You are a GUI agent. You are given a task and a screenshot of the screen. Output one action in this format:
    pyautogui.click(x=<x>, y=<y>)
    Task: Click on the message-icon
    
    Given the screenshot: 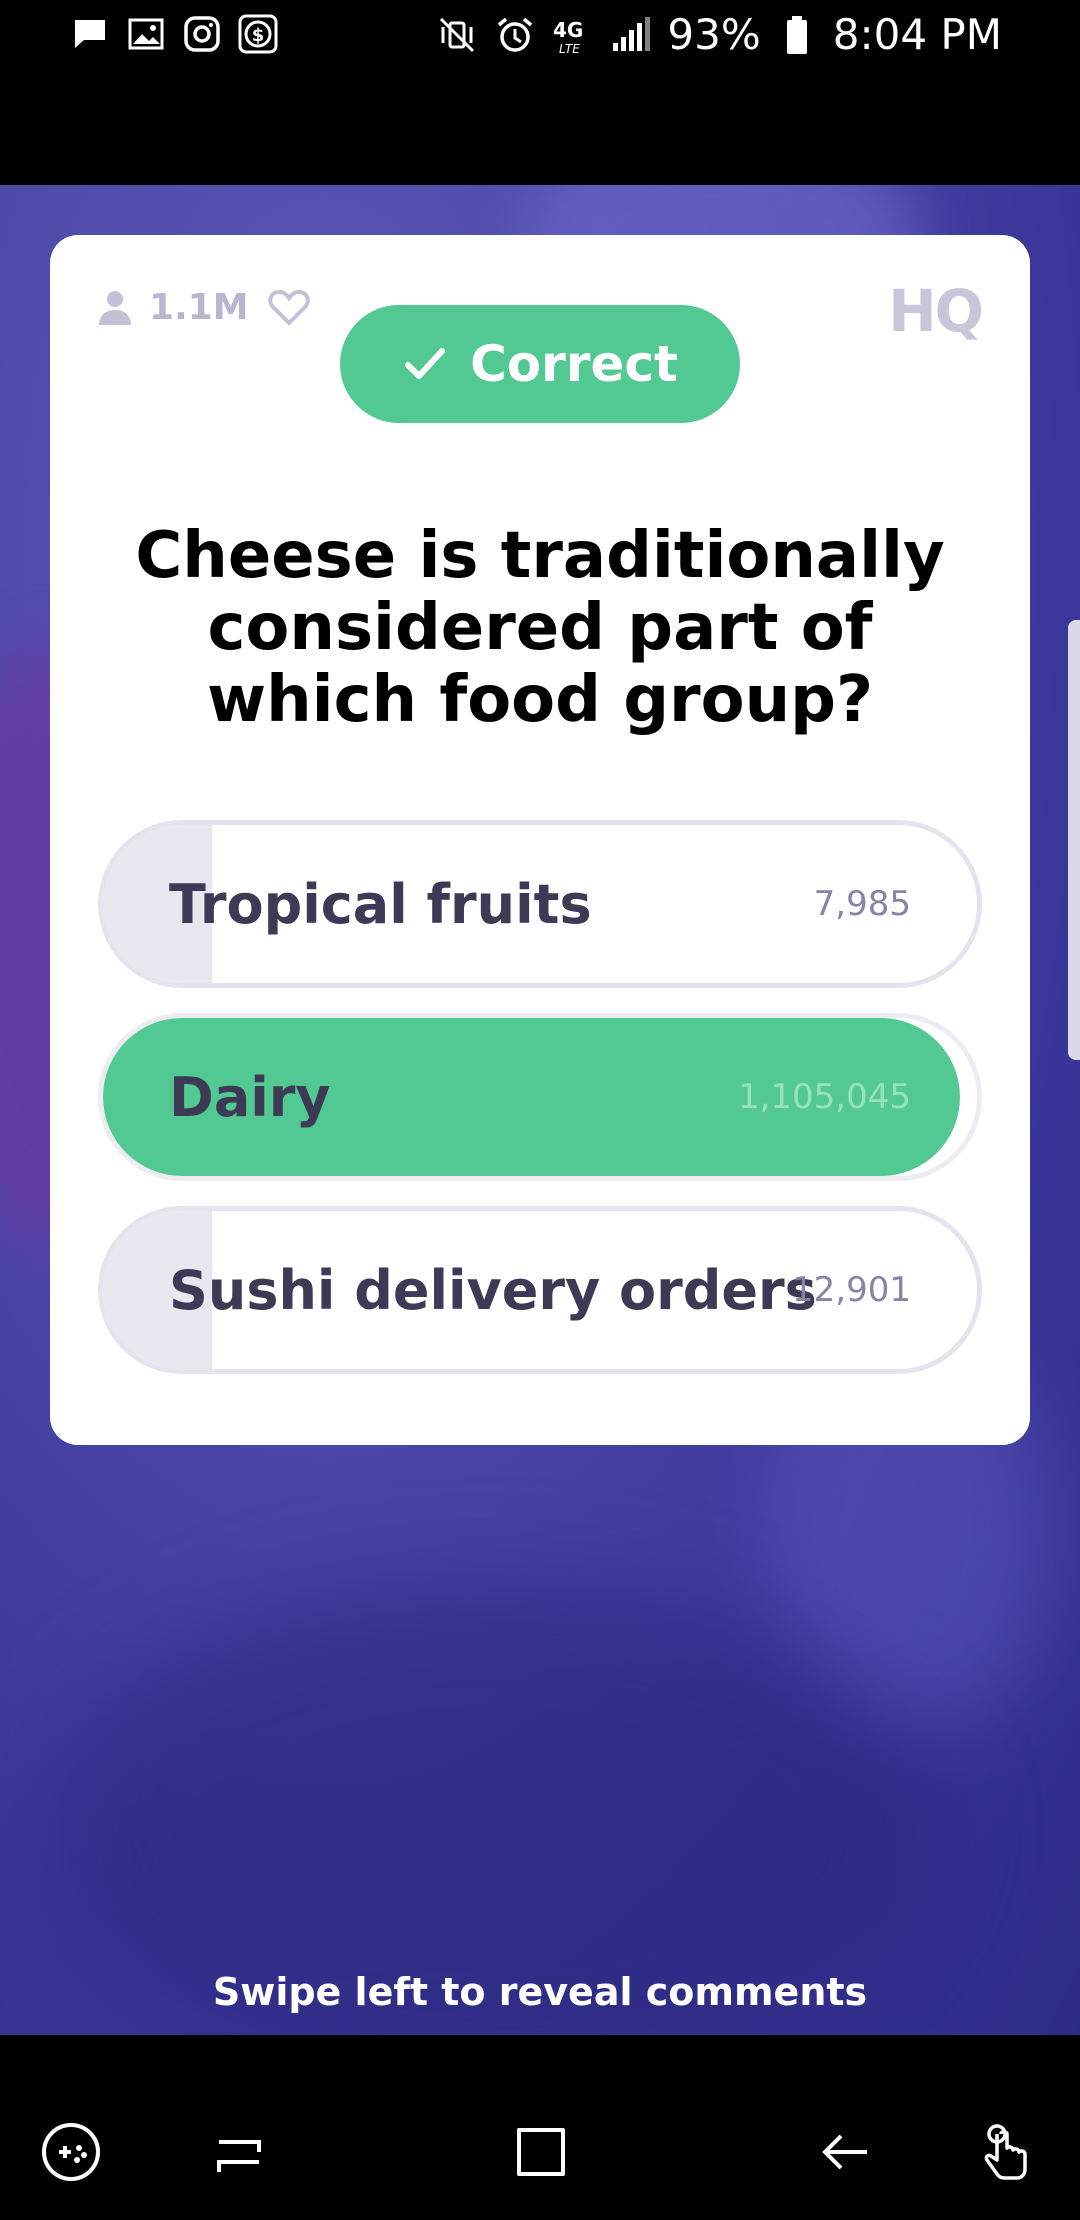 What is the action you would take?
    pyautogui.click(x=90, y=34)
    